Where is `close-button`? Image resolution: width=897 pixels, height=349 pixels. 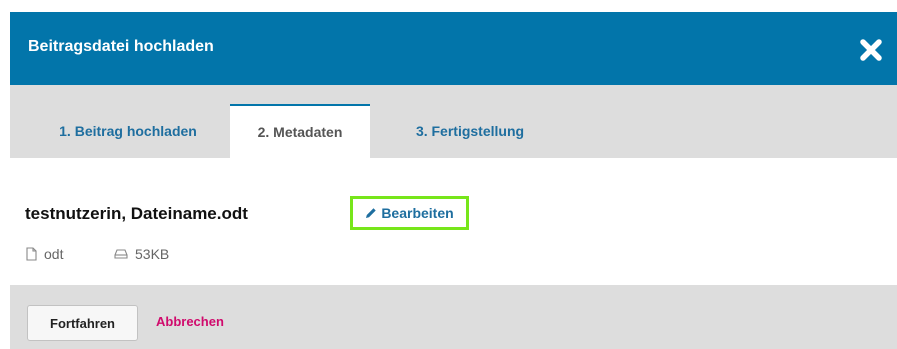
close-button is located at coordinates (871, 50).